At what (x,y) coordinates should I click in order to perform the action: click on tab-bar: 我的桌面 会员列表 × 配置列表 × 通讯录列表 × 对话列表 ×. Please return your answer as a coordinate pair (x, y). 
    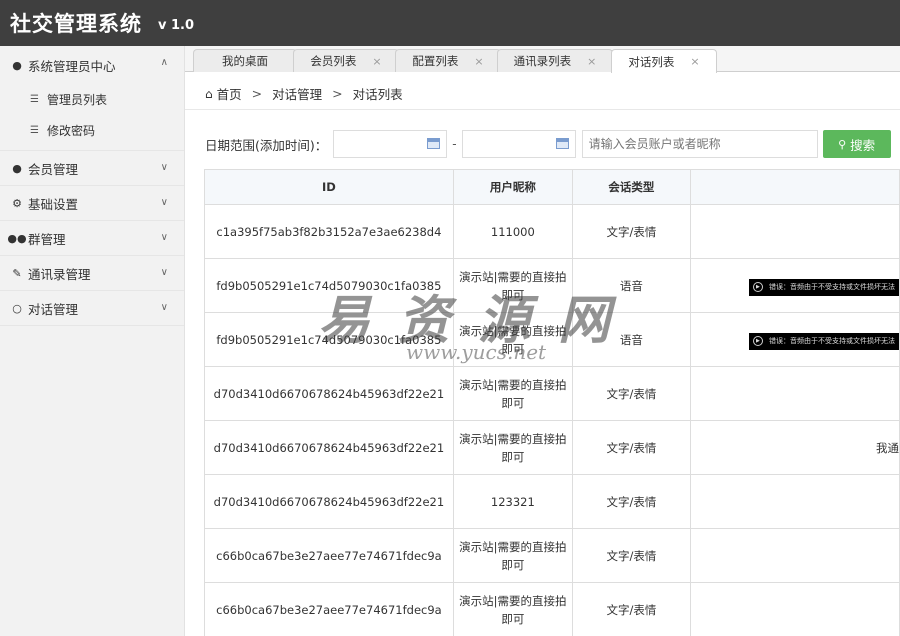
    Looking at the image, I should click on (542, 59).